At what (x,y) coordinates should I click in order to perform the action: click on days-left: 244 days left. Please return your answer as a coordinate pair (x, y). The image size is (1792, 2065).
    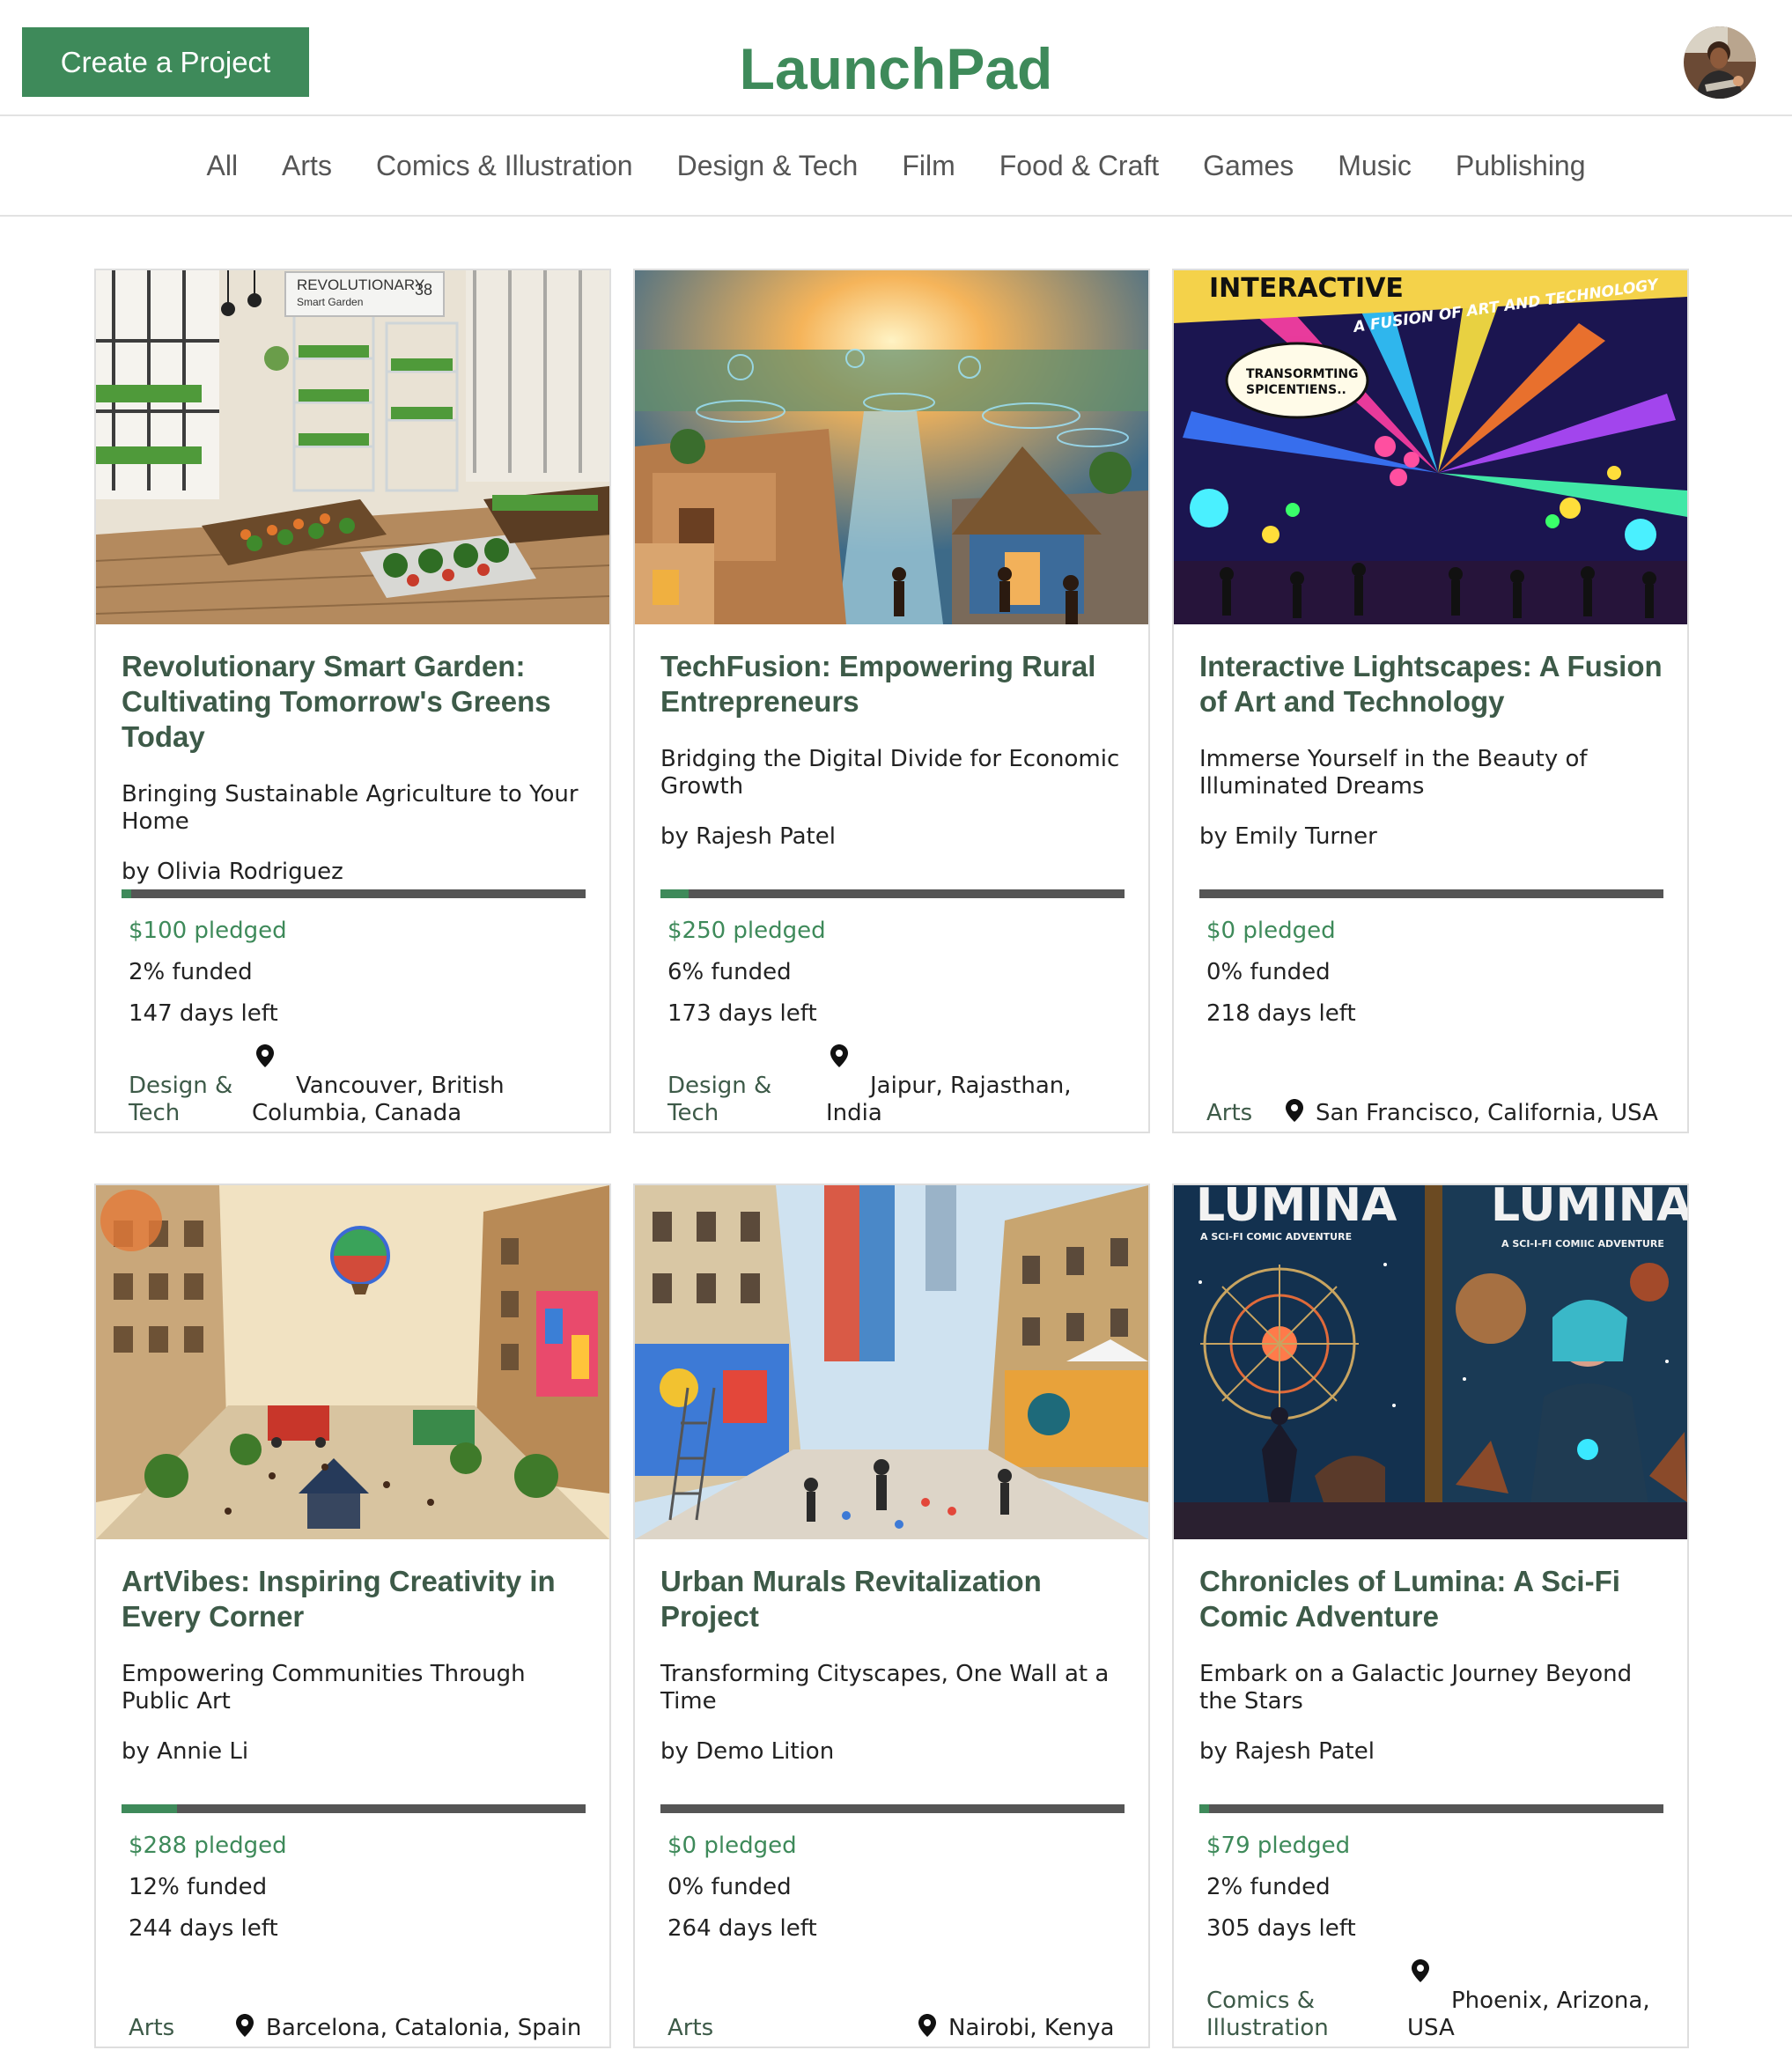
    Looking at the image, I should click on (203, 1928).